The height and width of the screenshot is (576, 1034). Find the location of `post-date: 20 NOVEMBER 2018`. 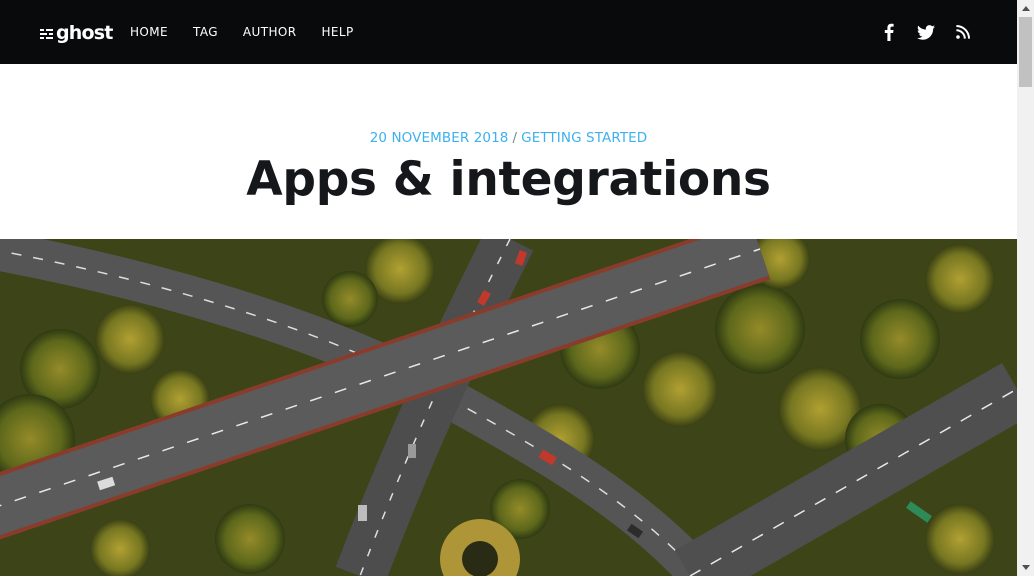

post-date: 20 NOVEMBER 2018 is located at coordinates (439, 138).